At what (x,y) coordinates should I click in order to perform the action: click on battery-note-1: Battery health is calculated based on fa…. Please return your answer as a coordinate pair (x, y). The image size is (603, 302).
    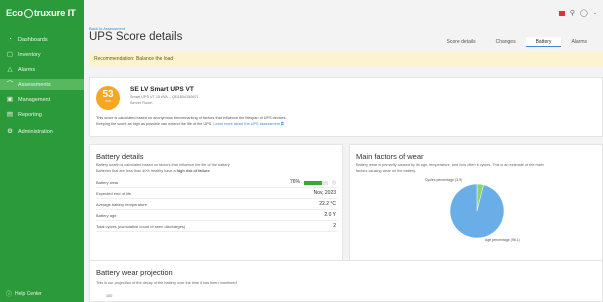
    Looking at the image, I should click on (163, 165).